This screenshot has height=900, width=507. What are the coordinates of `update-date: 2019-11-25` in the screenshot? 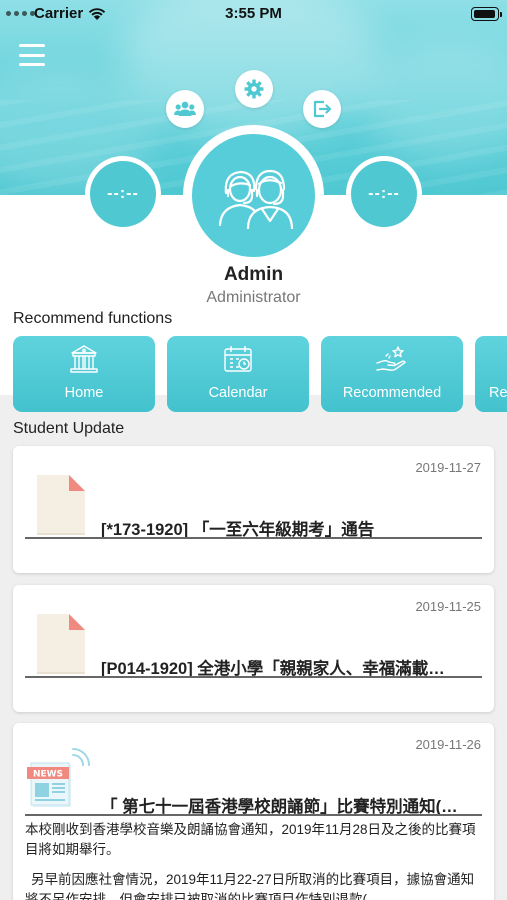 It's located at (448, 606).